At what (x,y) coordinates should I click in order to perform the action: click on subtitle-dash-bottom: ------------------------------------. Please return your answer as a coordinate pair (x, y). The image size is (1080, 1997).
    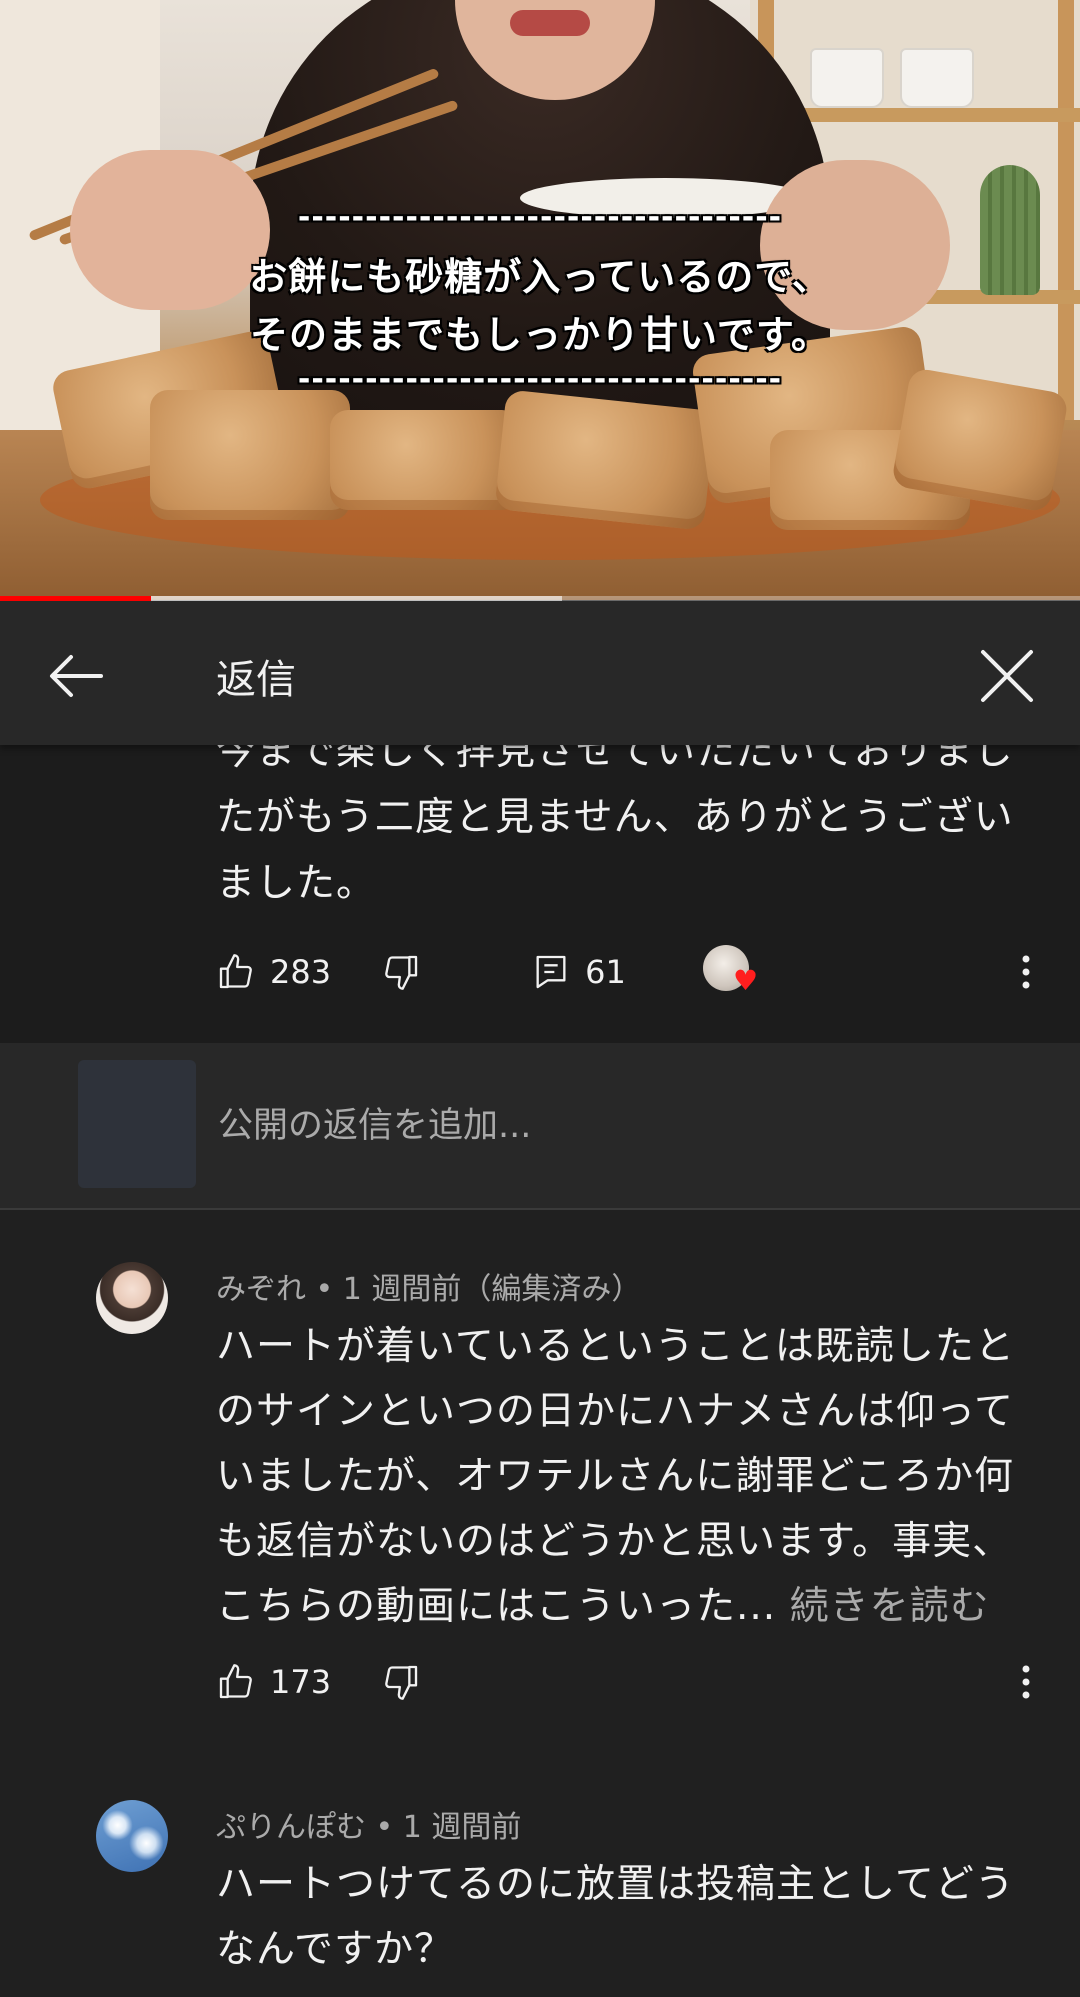
    Looking at the image, I should click on (540, 379).